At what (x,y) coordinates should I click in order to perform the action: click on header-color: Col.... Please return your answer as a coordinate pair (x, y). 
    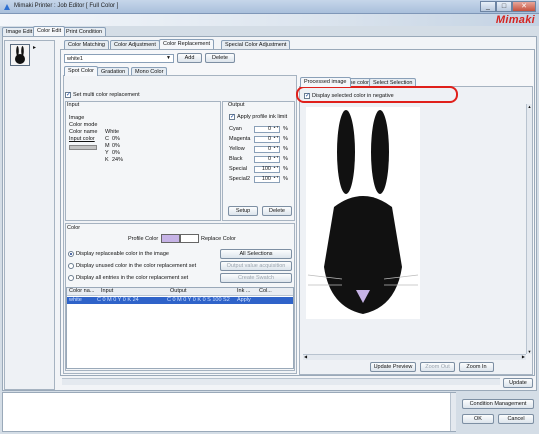
    Looking at the image, I should click on (265, 291).